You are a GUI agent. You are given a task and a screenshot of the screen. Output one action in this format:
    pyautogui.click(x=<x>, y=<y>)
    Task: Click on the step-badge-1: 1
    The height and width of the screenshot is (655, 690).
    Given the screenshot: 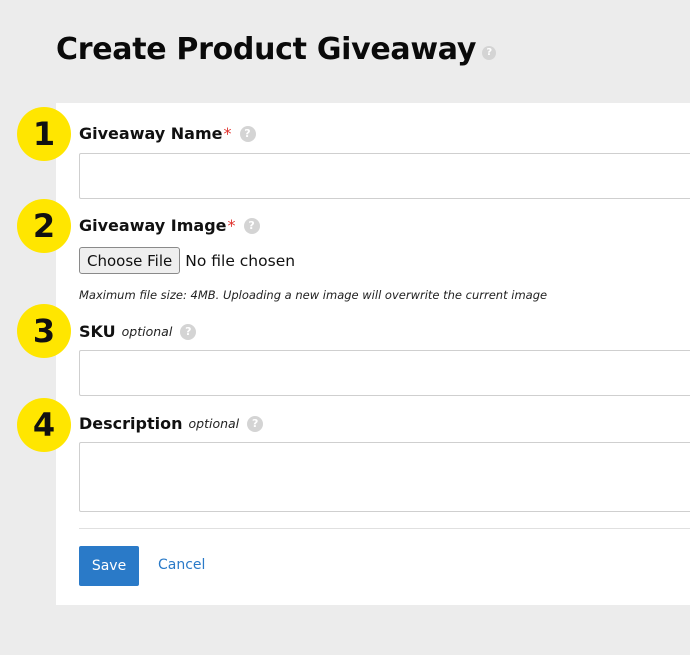 What is the action you would take?
    pyautogui.click(x=44, y=134)
    